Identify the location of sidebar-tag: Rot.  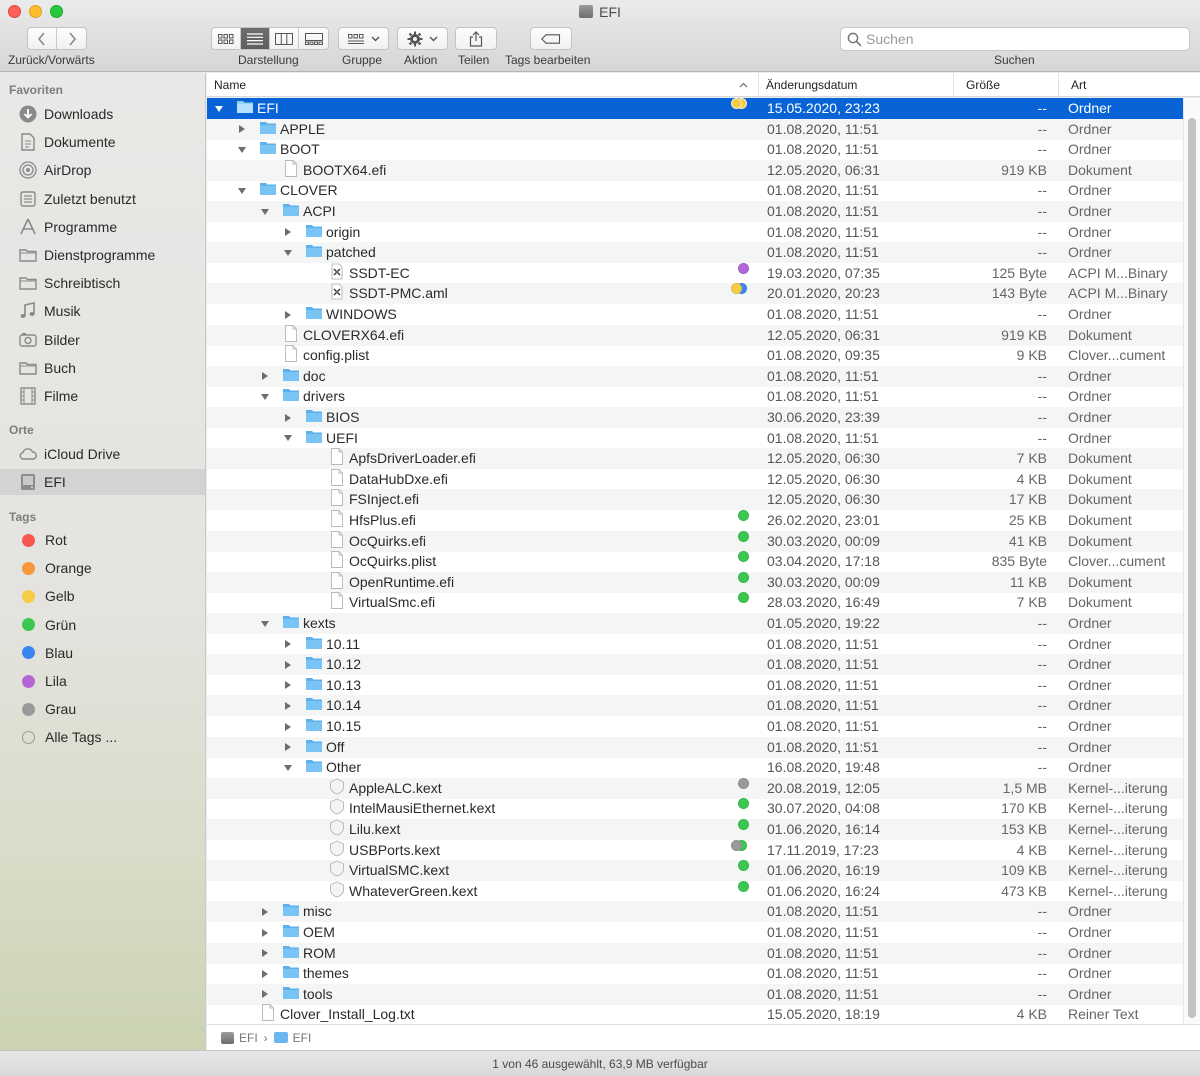
(102, 540).